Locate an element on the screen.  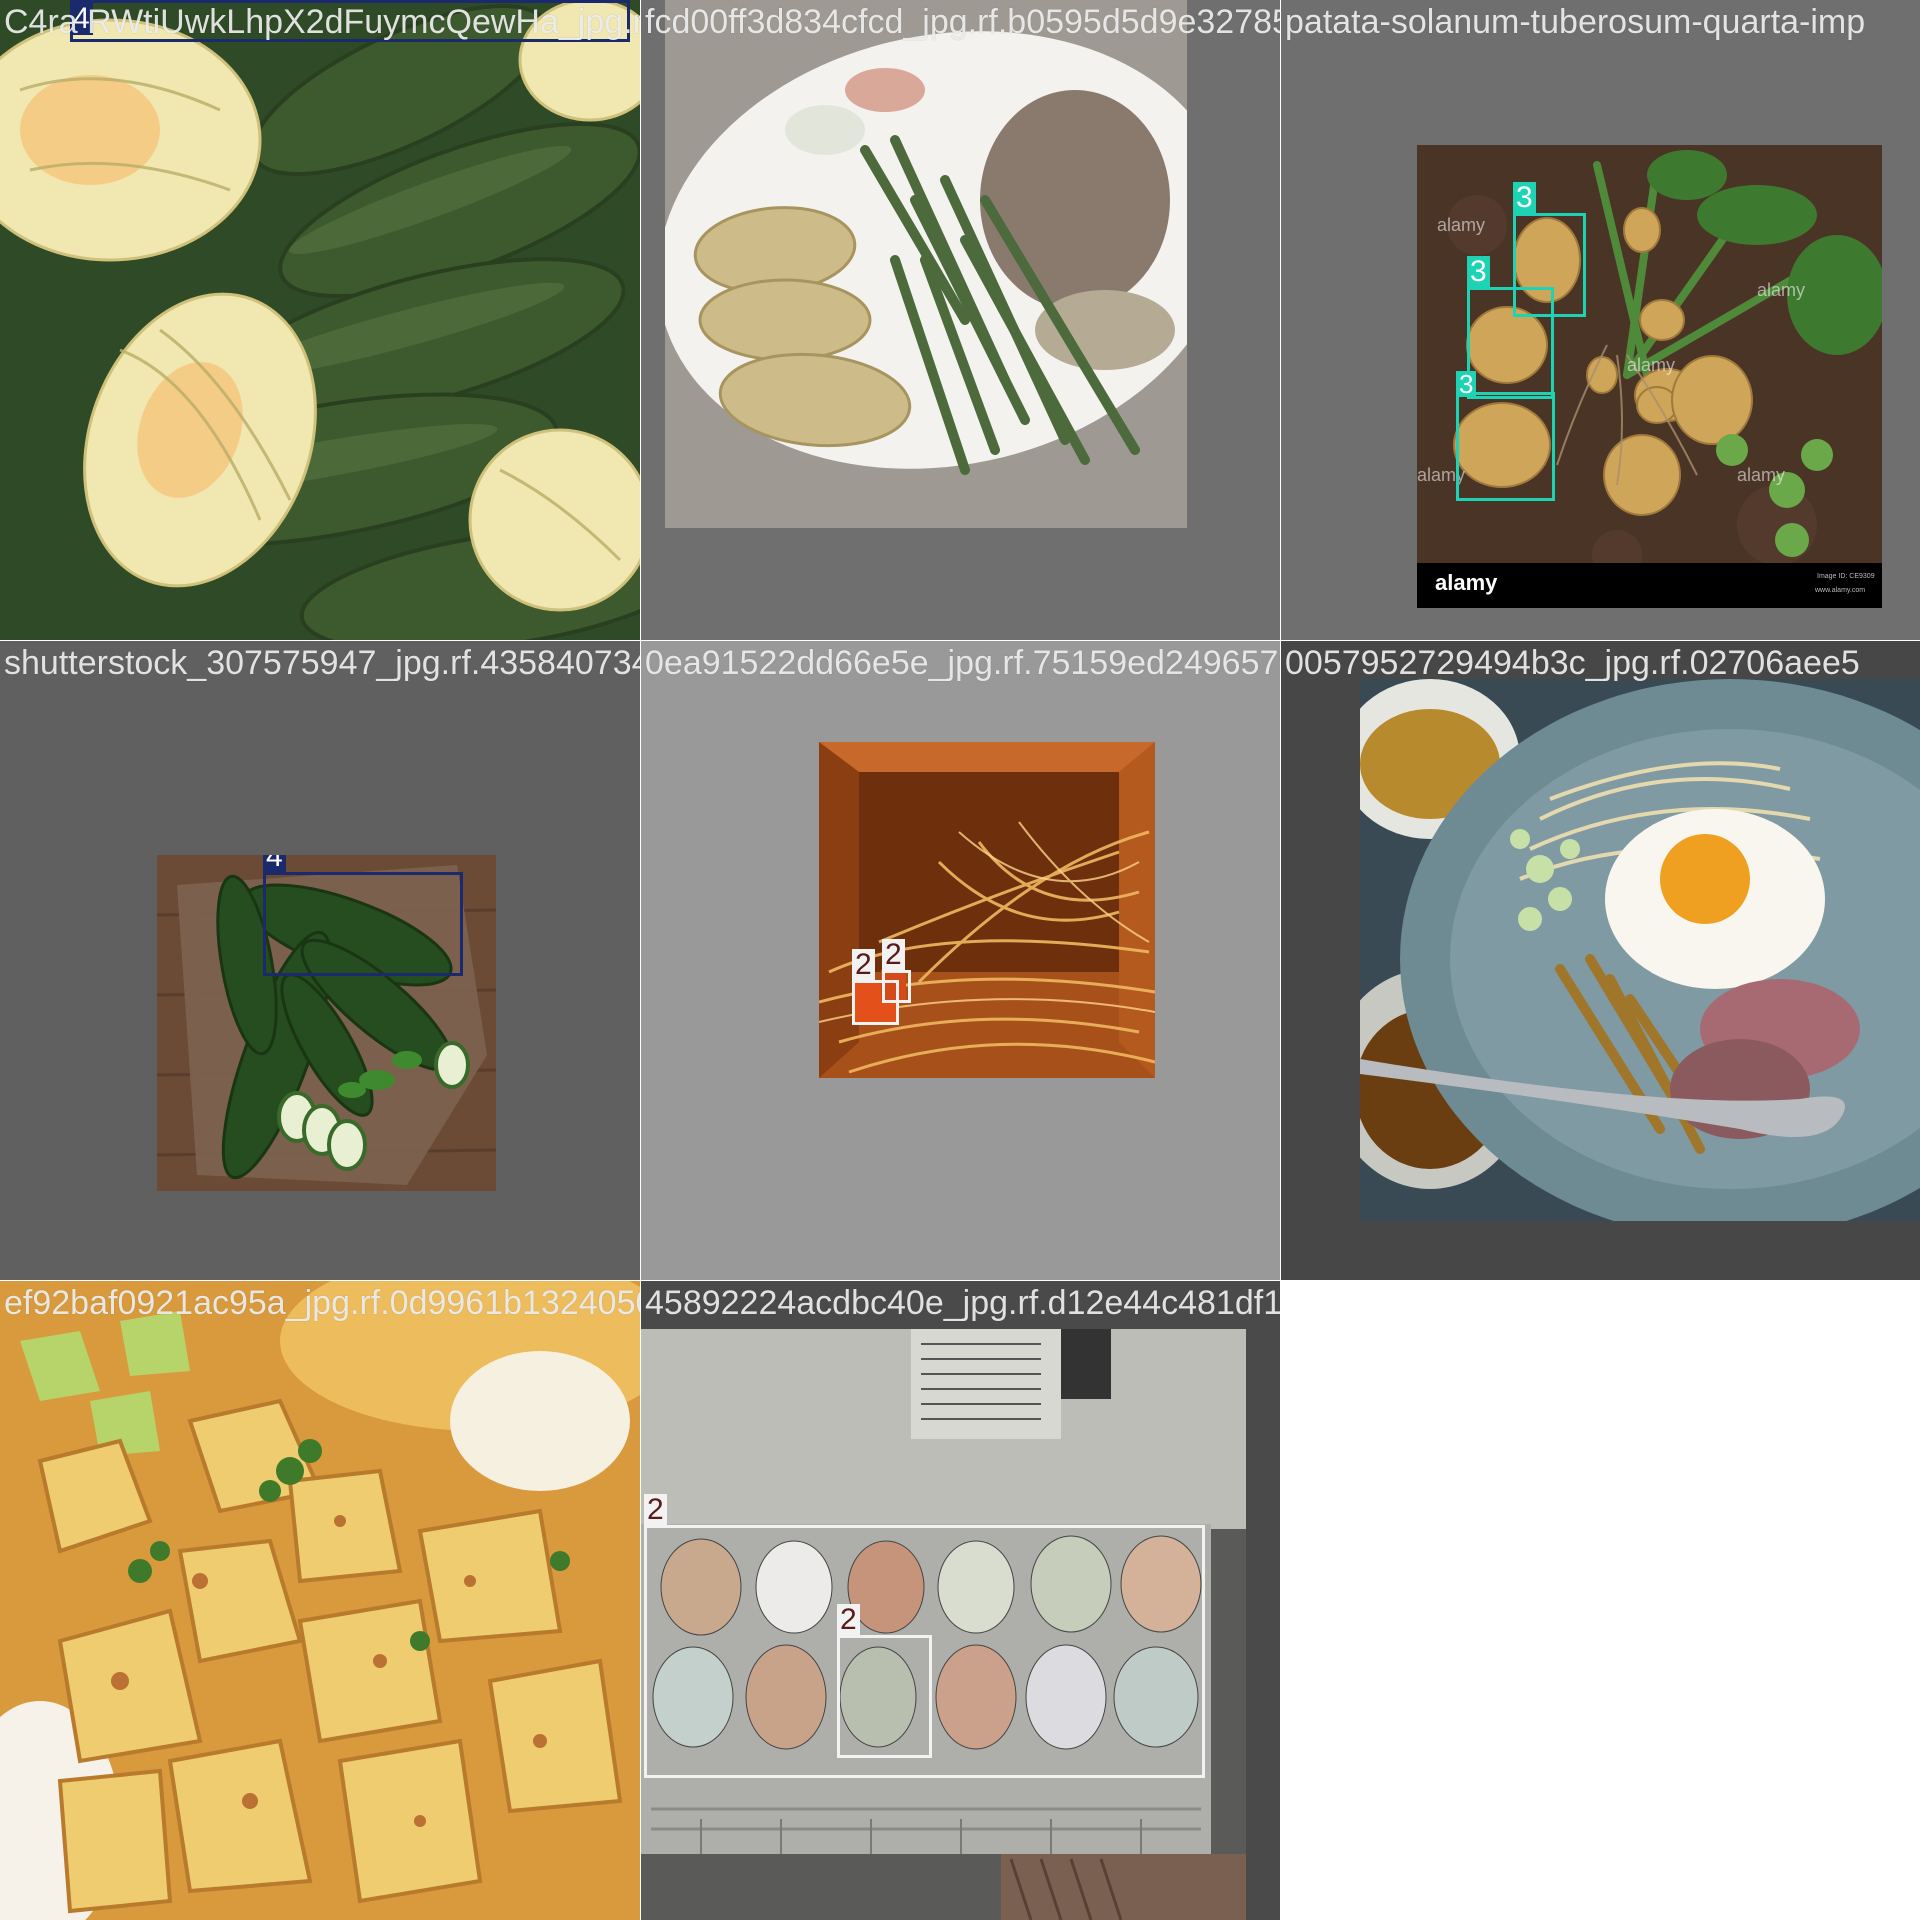
plate-photo is located at coordinates (926, 264).